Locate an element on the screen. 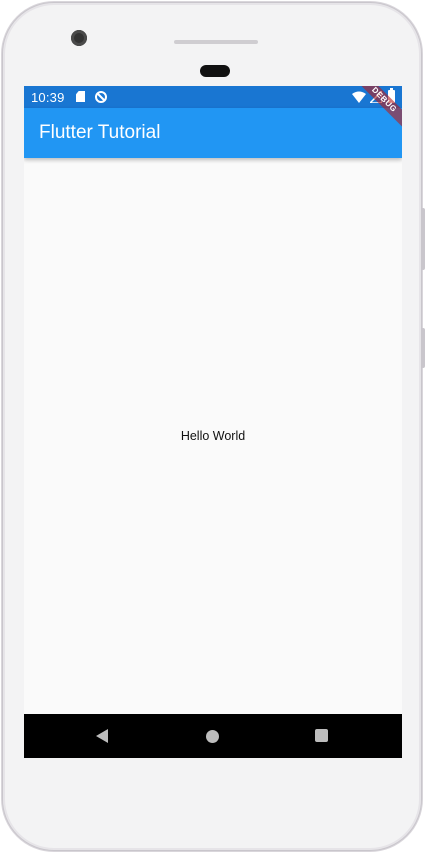  back-icon is located at coordinates (102, 736).